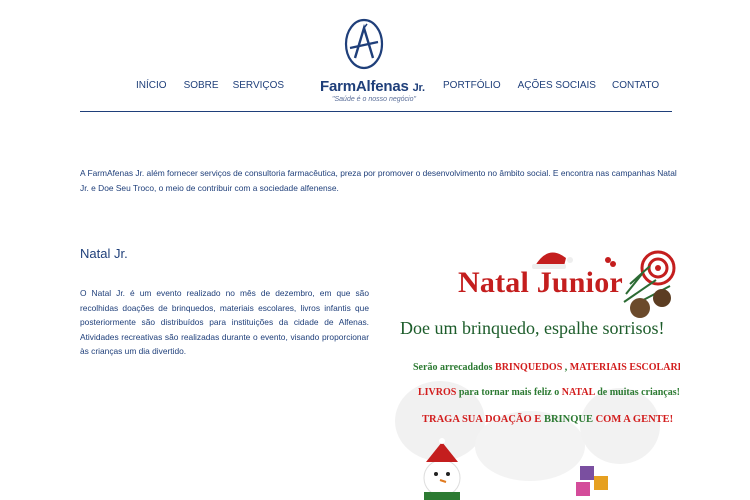 This screenshot has width=750, height=500. Describe the element at coordinates (376, 111) in the screenshot. I see `header-divider` at that location.